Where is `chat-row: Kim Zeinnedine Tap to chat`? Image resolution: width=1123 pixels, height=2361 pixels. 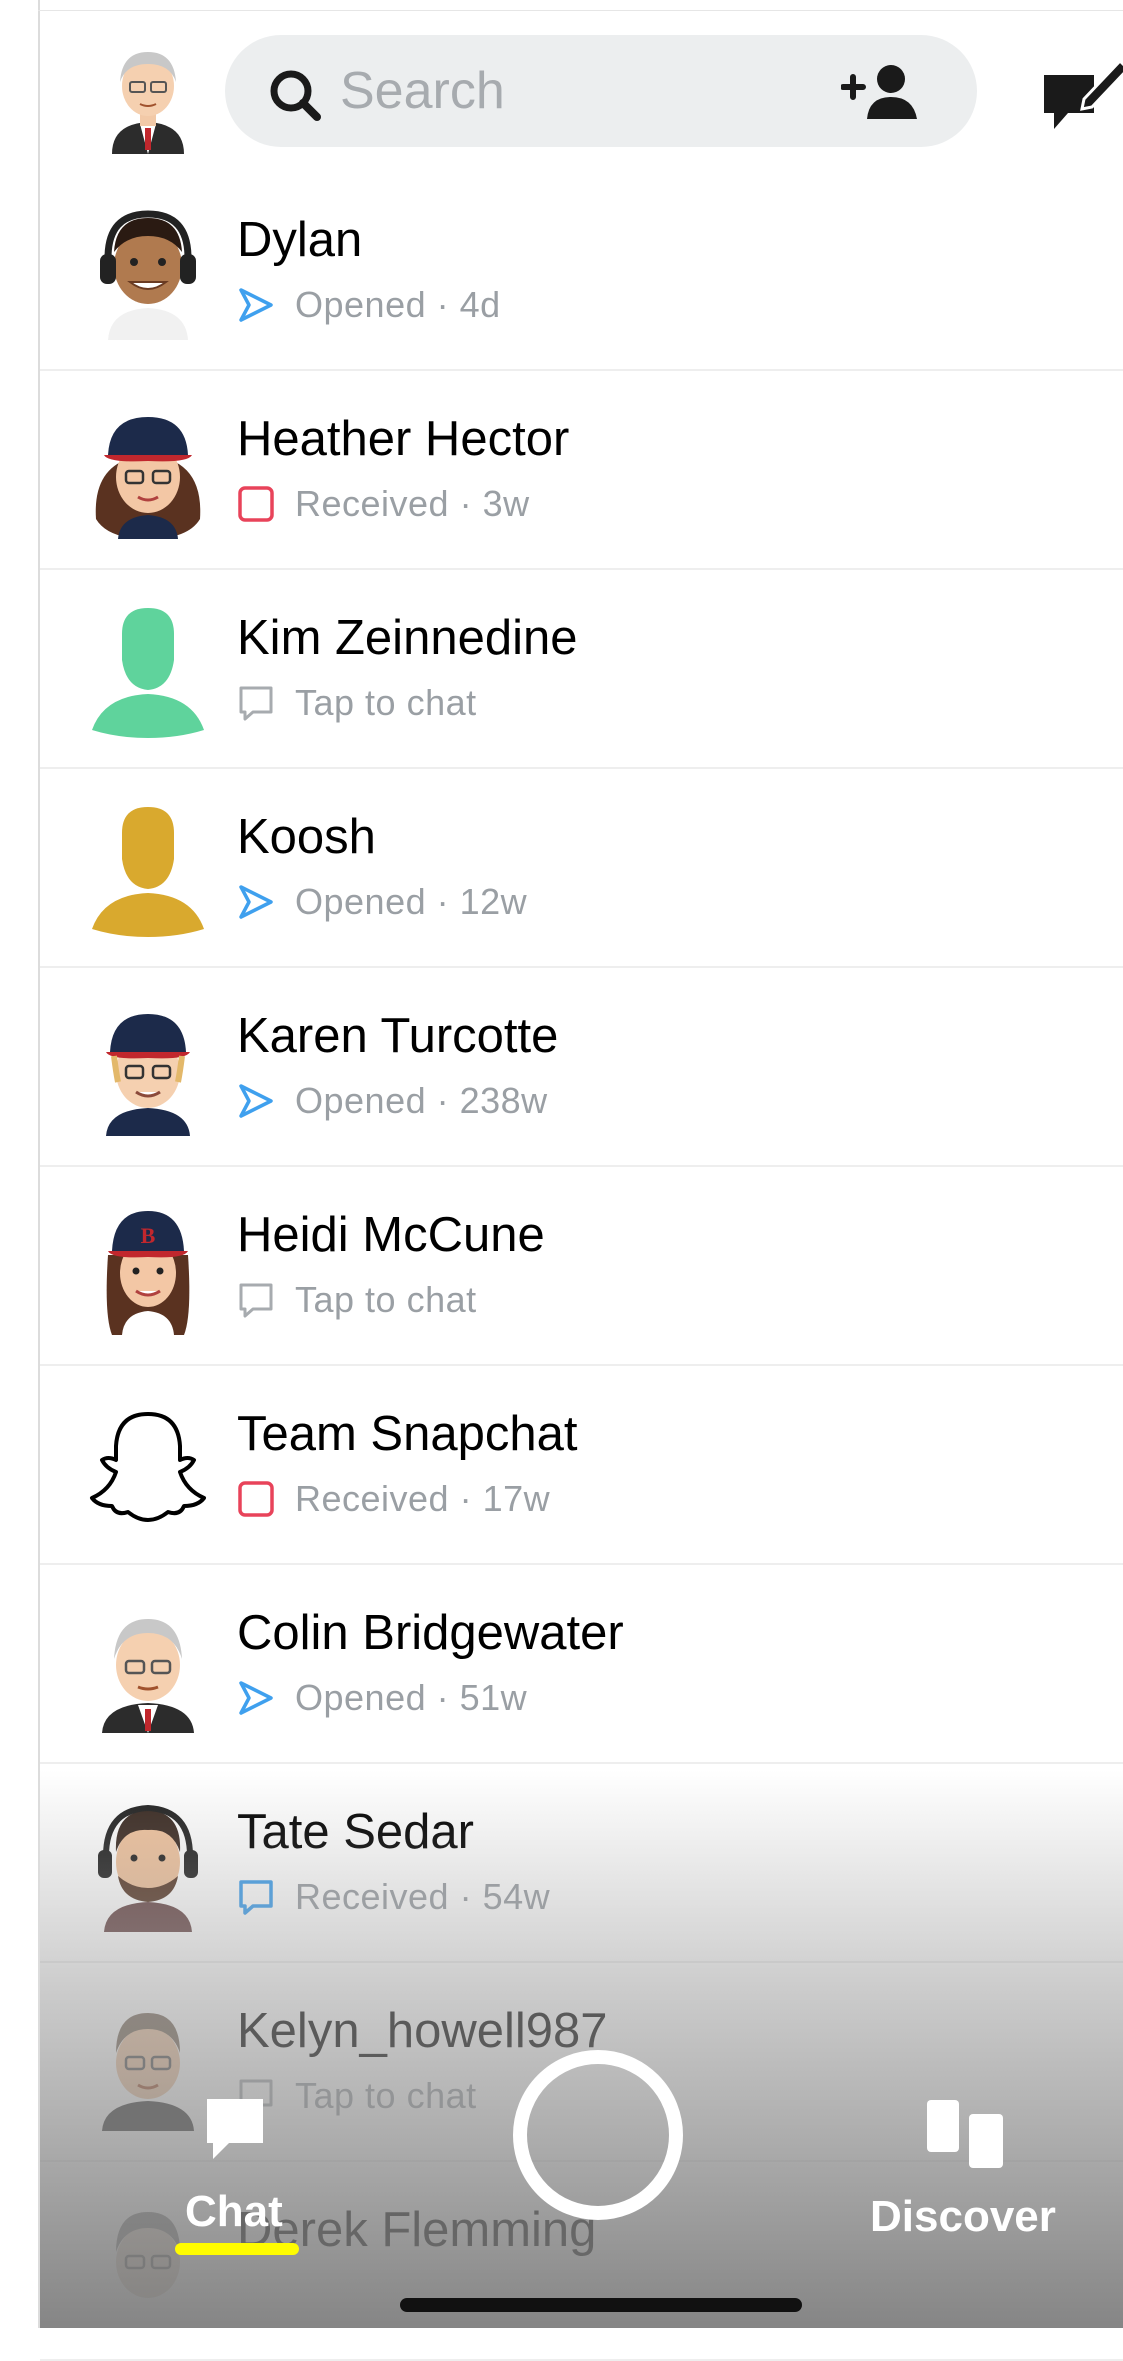
chat-row: Kim Zeinnedine Tap to chat is located at coordinates (581, 669).